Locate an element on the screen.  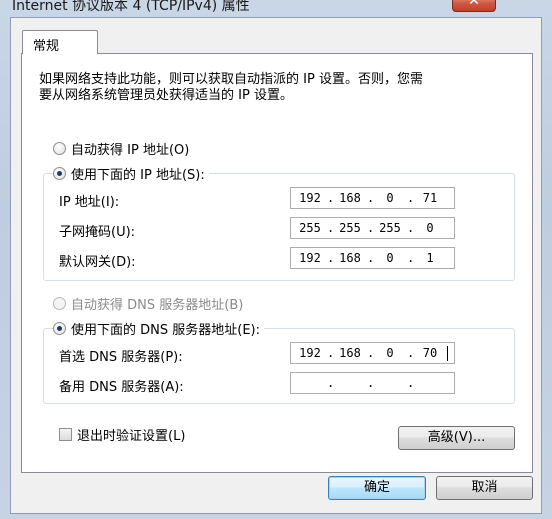
radio-auto-ip: 自动获得 IP 地址(O) is located at coordinates (121, 148).